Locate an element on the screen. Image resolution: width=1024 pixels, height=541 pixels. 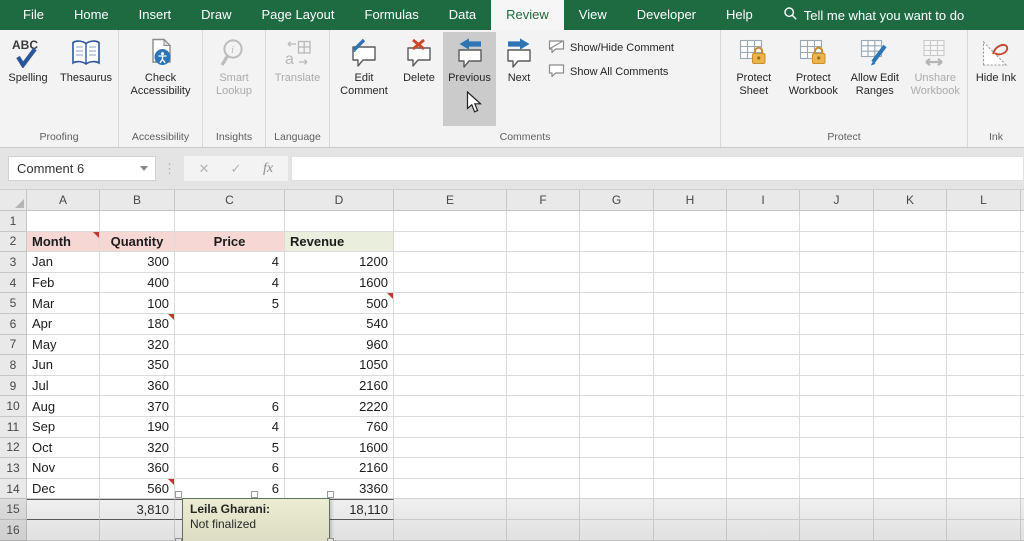
cell-D12: 1600 is located at coordinates (339, 448).